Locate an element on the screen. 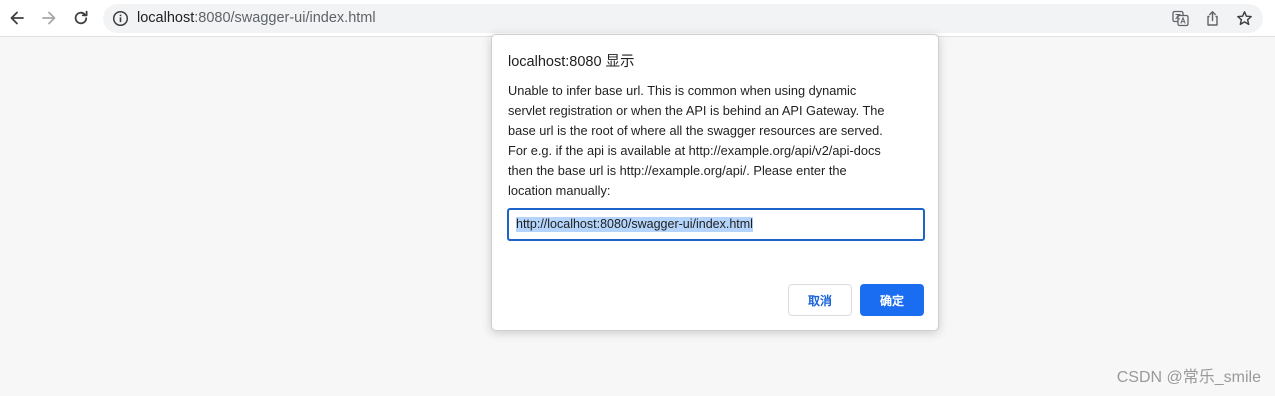 The image size is (1275, 396). url-path: :8080/swagger-ui/index.html is located at coordinates (285, 18).